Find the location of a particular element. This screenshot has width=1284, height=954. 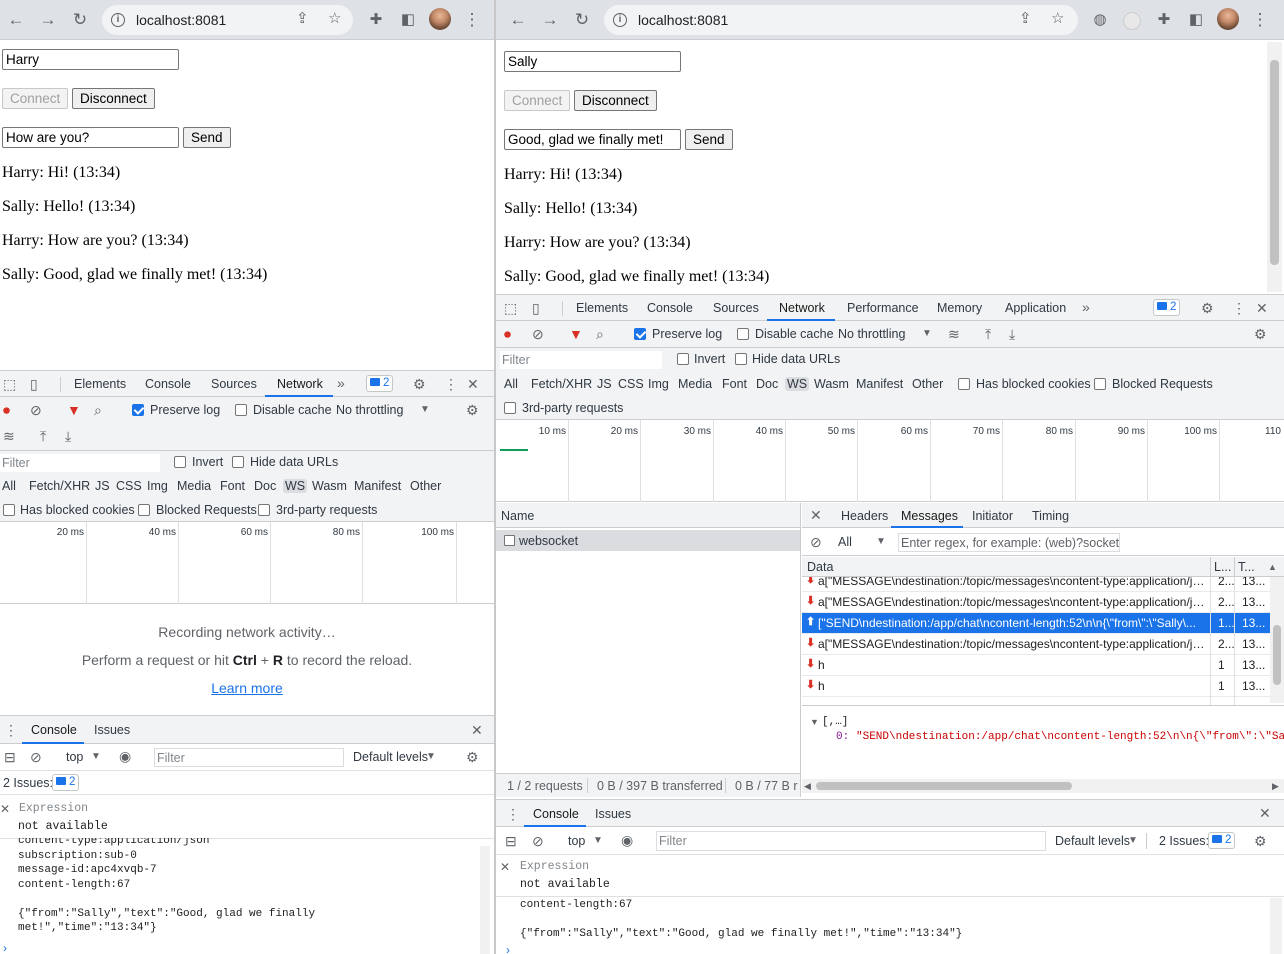

clear-messages-icon: ⊘ is located at coordinates (816, 542).